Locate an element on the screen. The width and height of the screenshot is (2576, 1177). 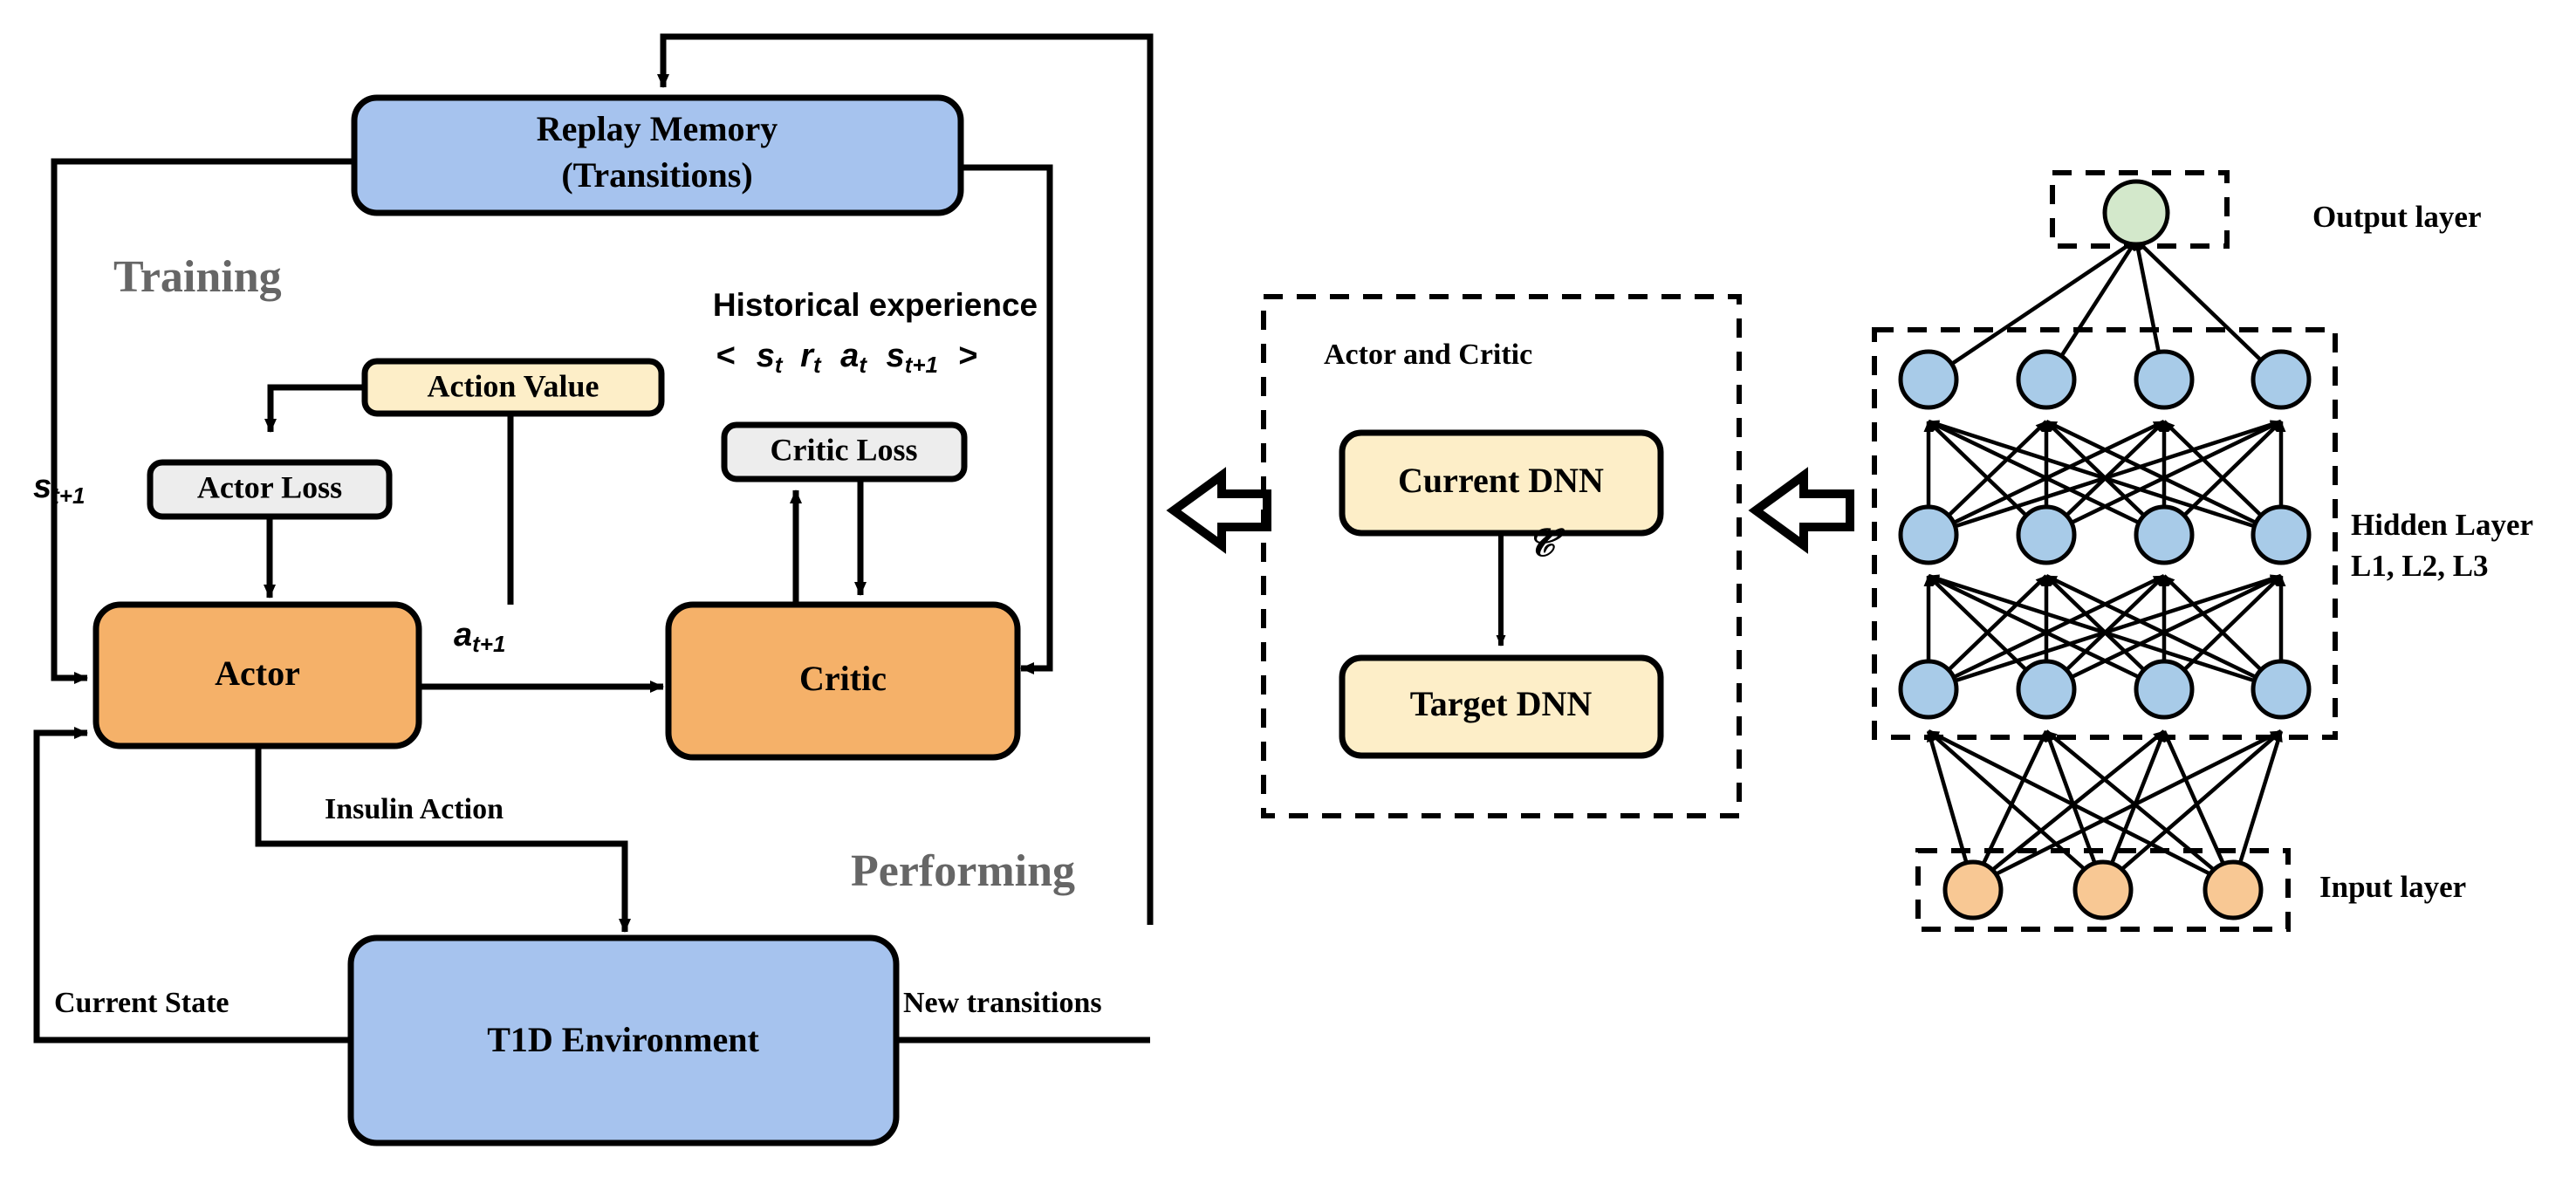
action-value-label: Action Value is located at coordinates (513, 385).